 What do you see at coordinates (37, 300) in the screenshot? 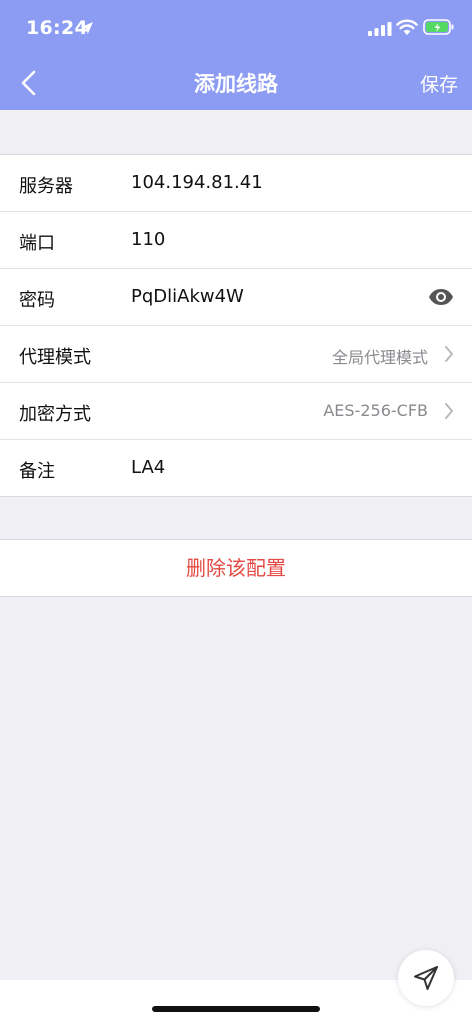
I see `password-label: 密码` at bounding box center [37, 300].